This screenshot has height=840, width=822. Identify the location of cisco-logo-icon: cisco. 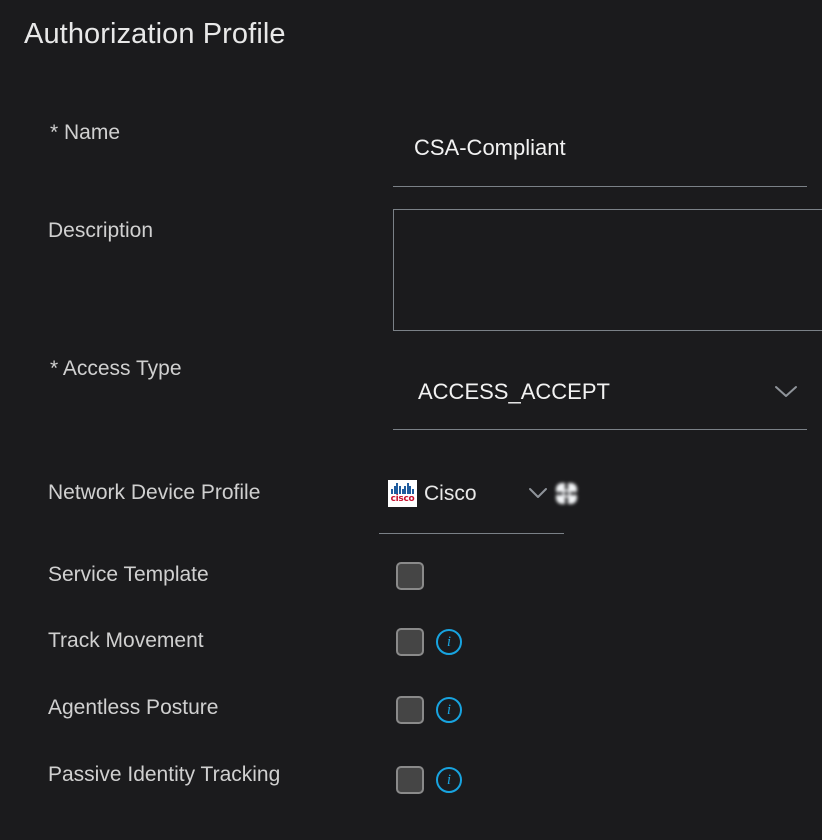
(402, 493).